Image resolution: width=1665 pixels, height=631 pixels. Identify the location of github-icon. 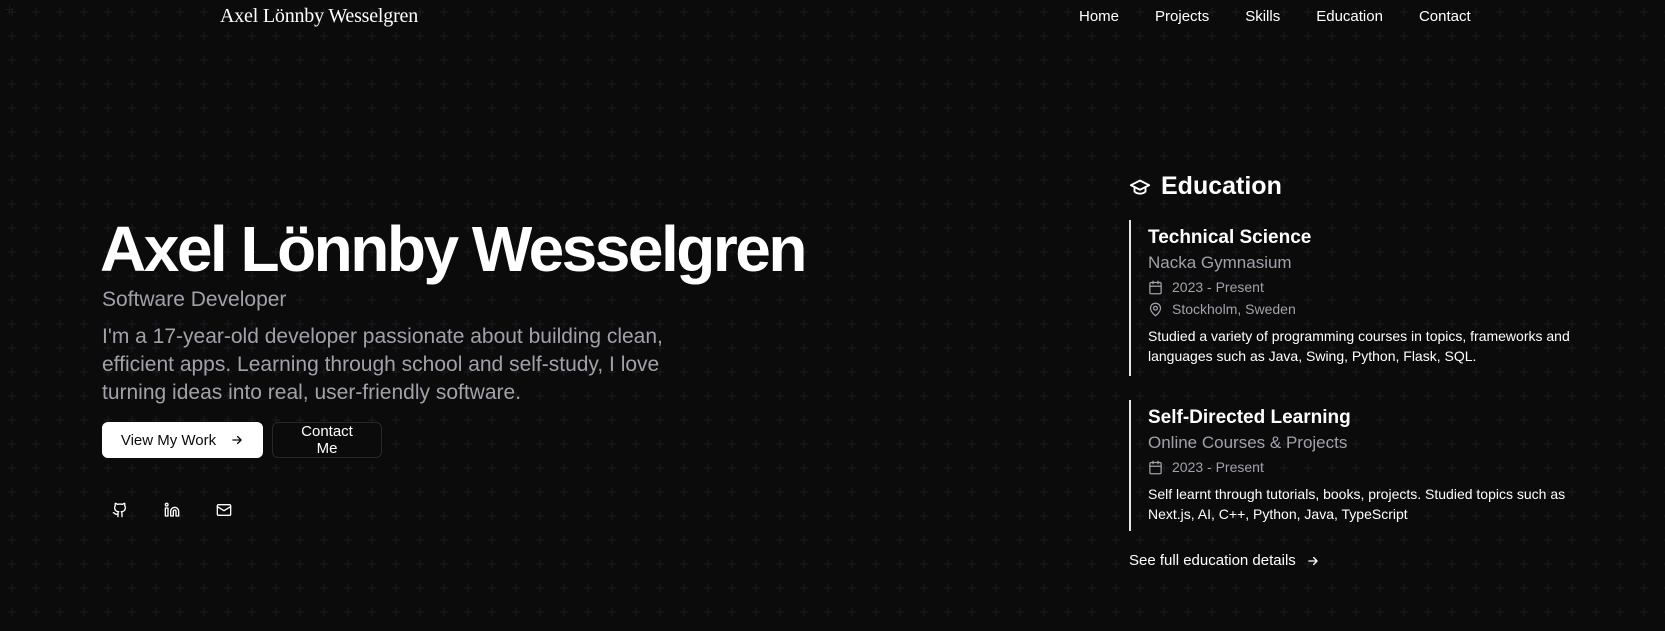
(120, 510).